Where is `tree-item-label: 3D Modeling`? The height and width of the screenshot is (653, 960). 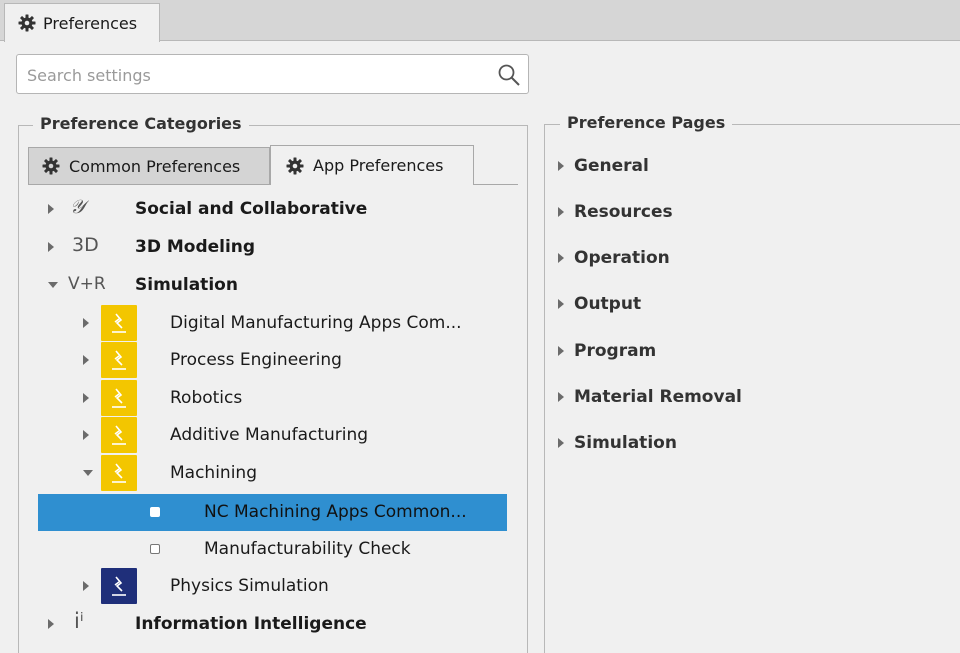 tree-item-label: 3D Modeling is located at coordinates (195, 247).